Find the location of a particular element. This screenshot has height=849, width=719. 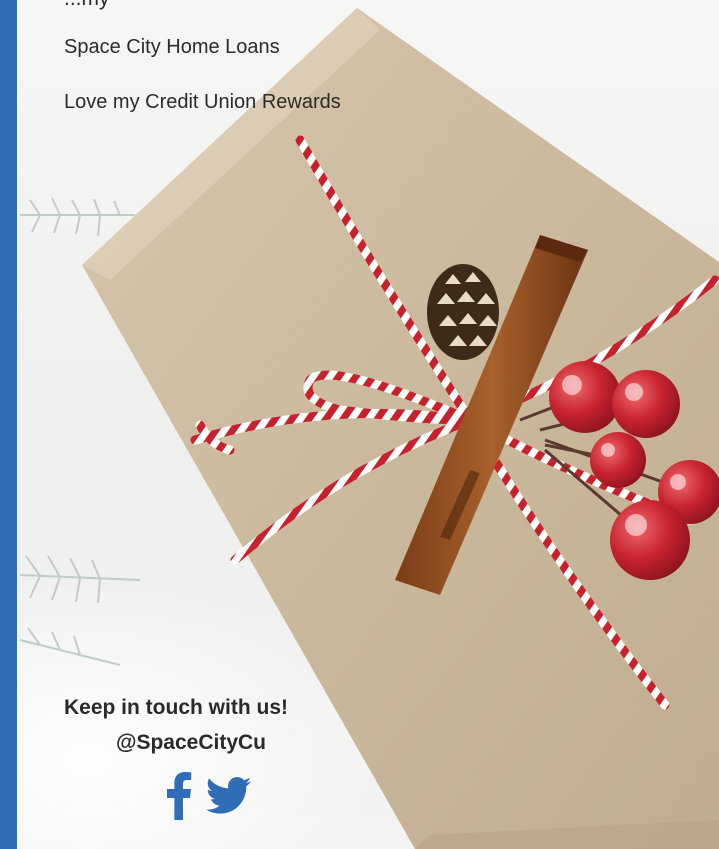

link-love-my-credit-union-rewards: Love my Credit Union Rewards is located at coordinates (202, 102).